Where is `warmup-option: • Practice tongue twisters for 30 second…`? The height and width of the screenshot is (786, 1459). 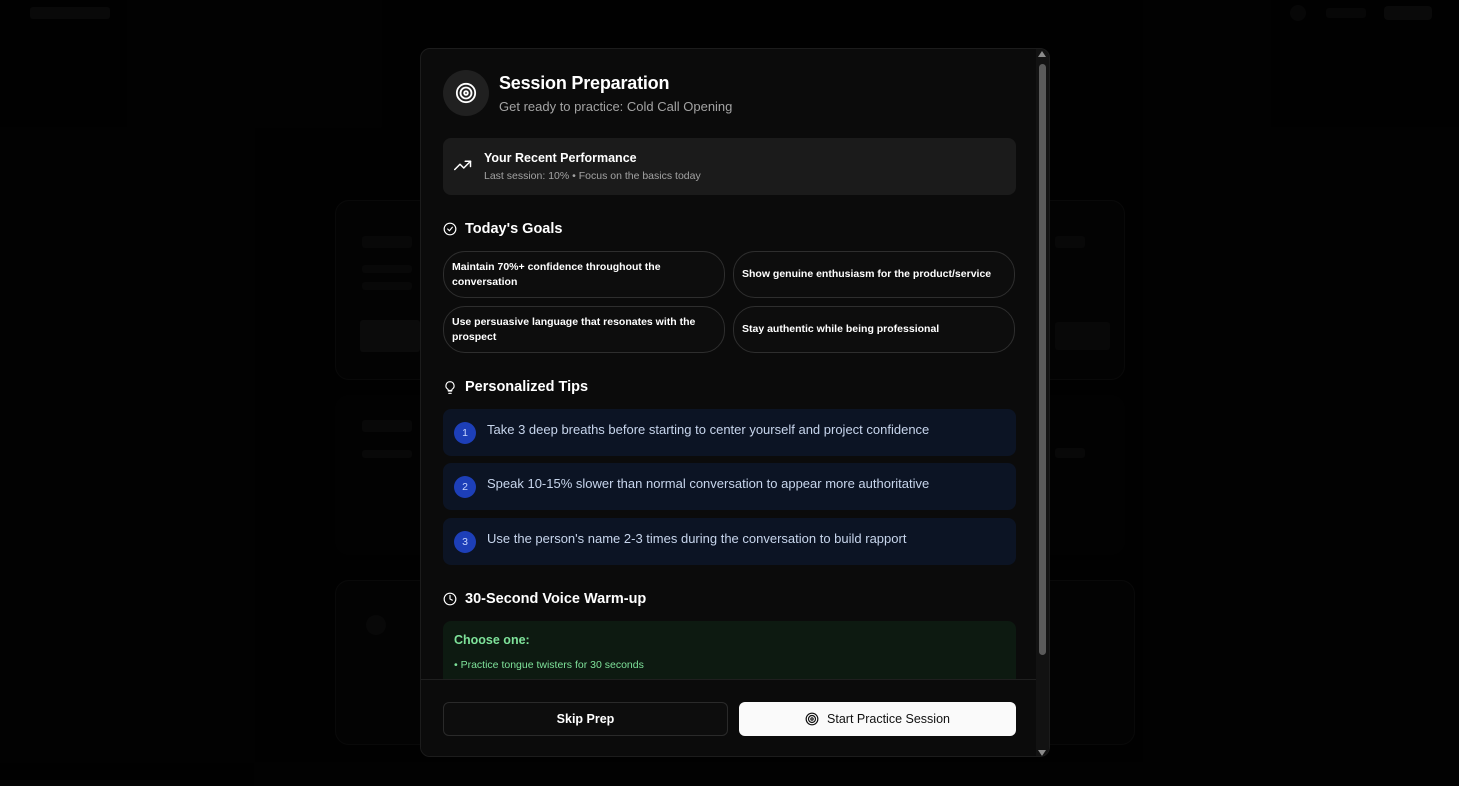
warmup-option: • Practice tongue twisters for 30 second… is located at coordinates (549, 665).